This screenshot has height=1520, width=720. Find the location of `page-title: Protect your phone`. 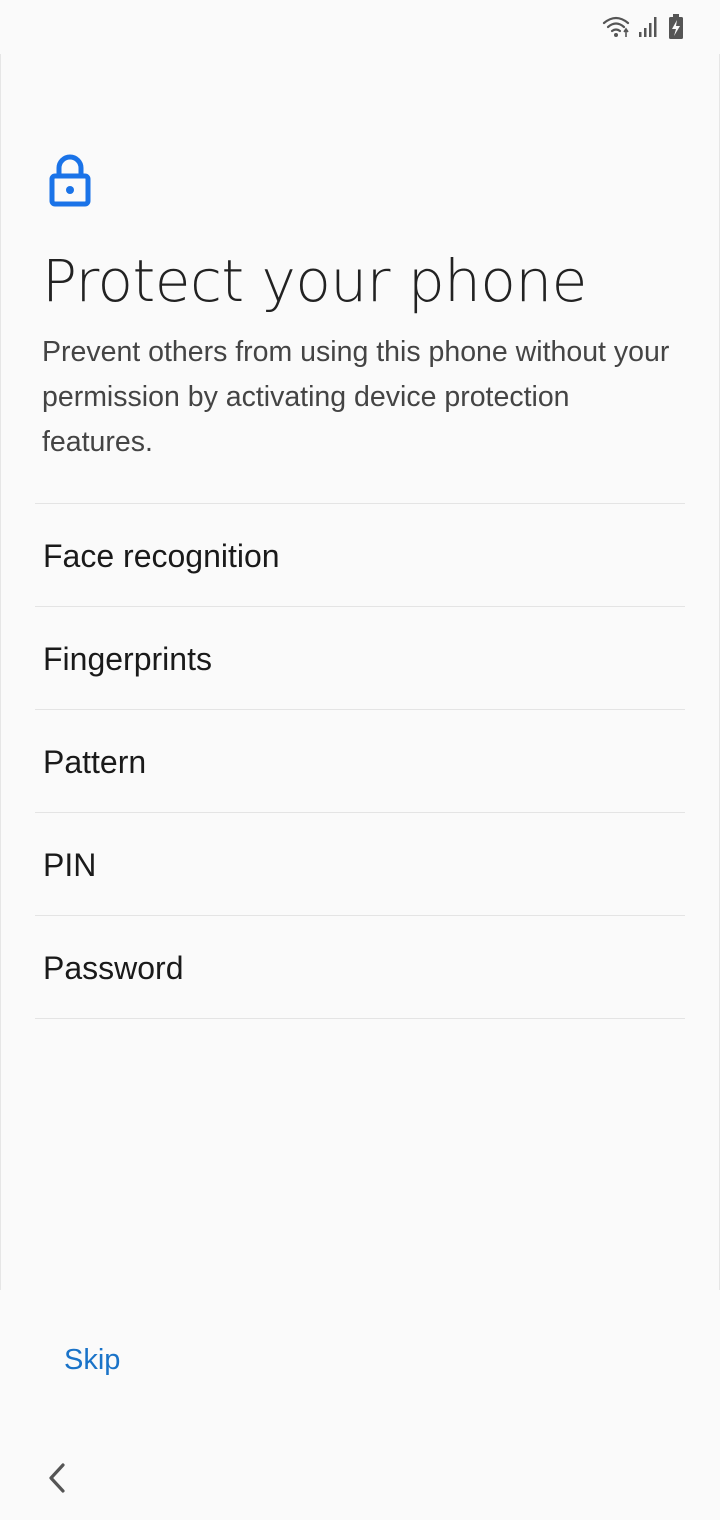

page-title: Protect your phone is located at coordinates (314, 281).